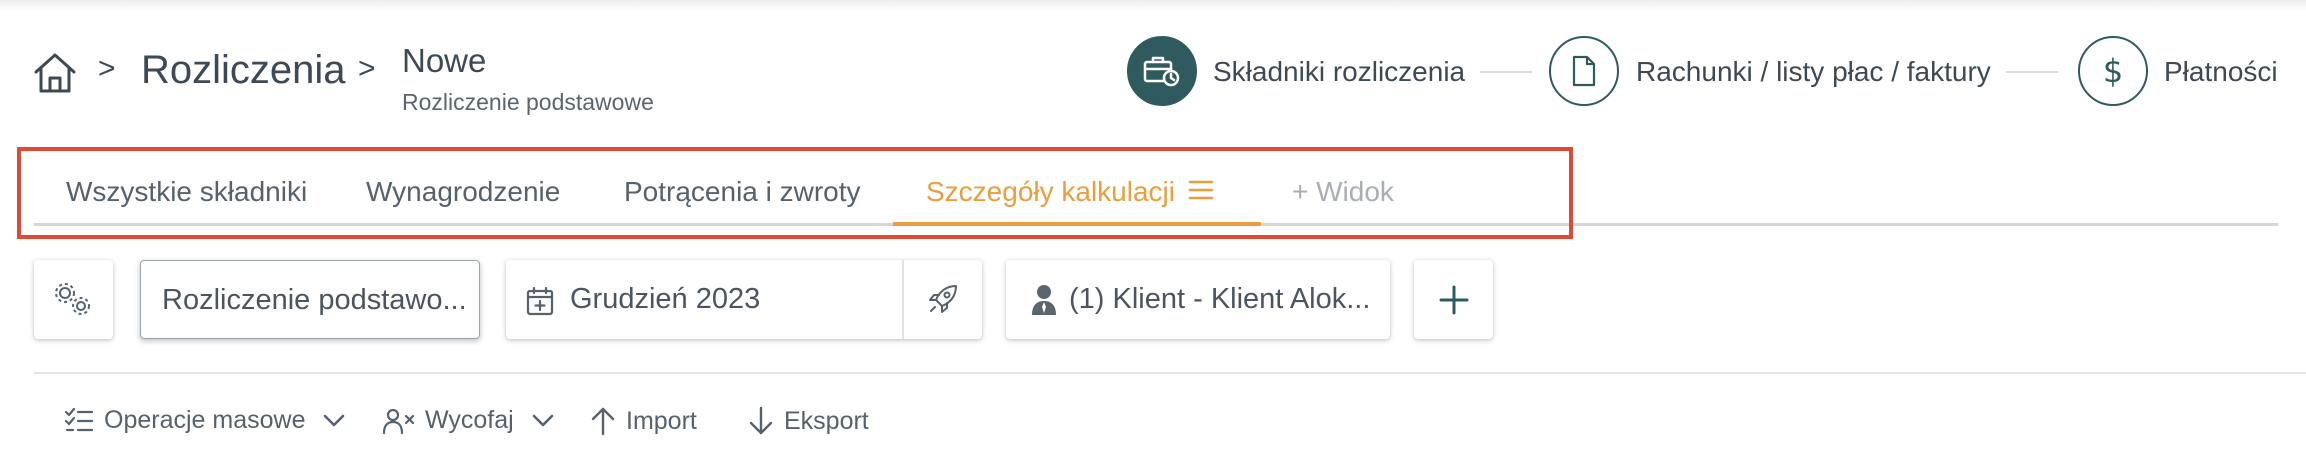  Describe the element at coordinates (399, 421) in the screenshot. I see `person-remove-icon` at that location.